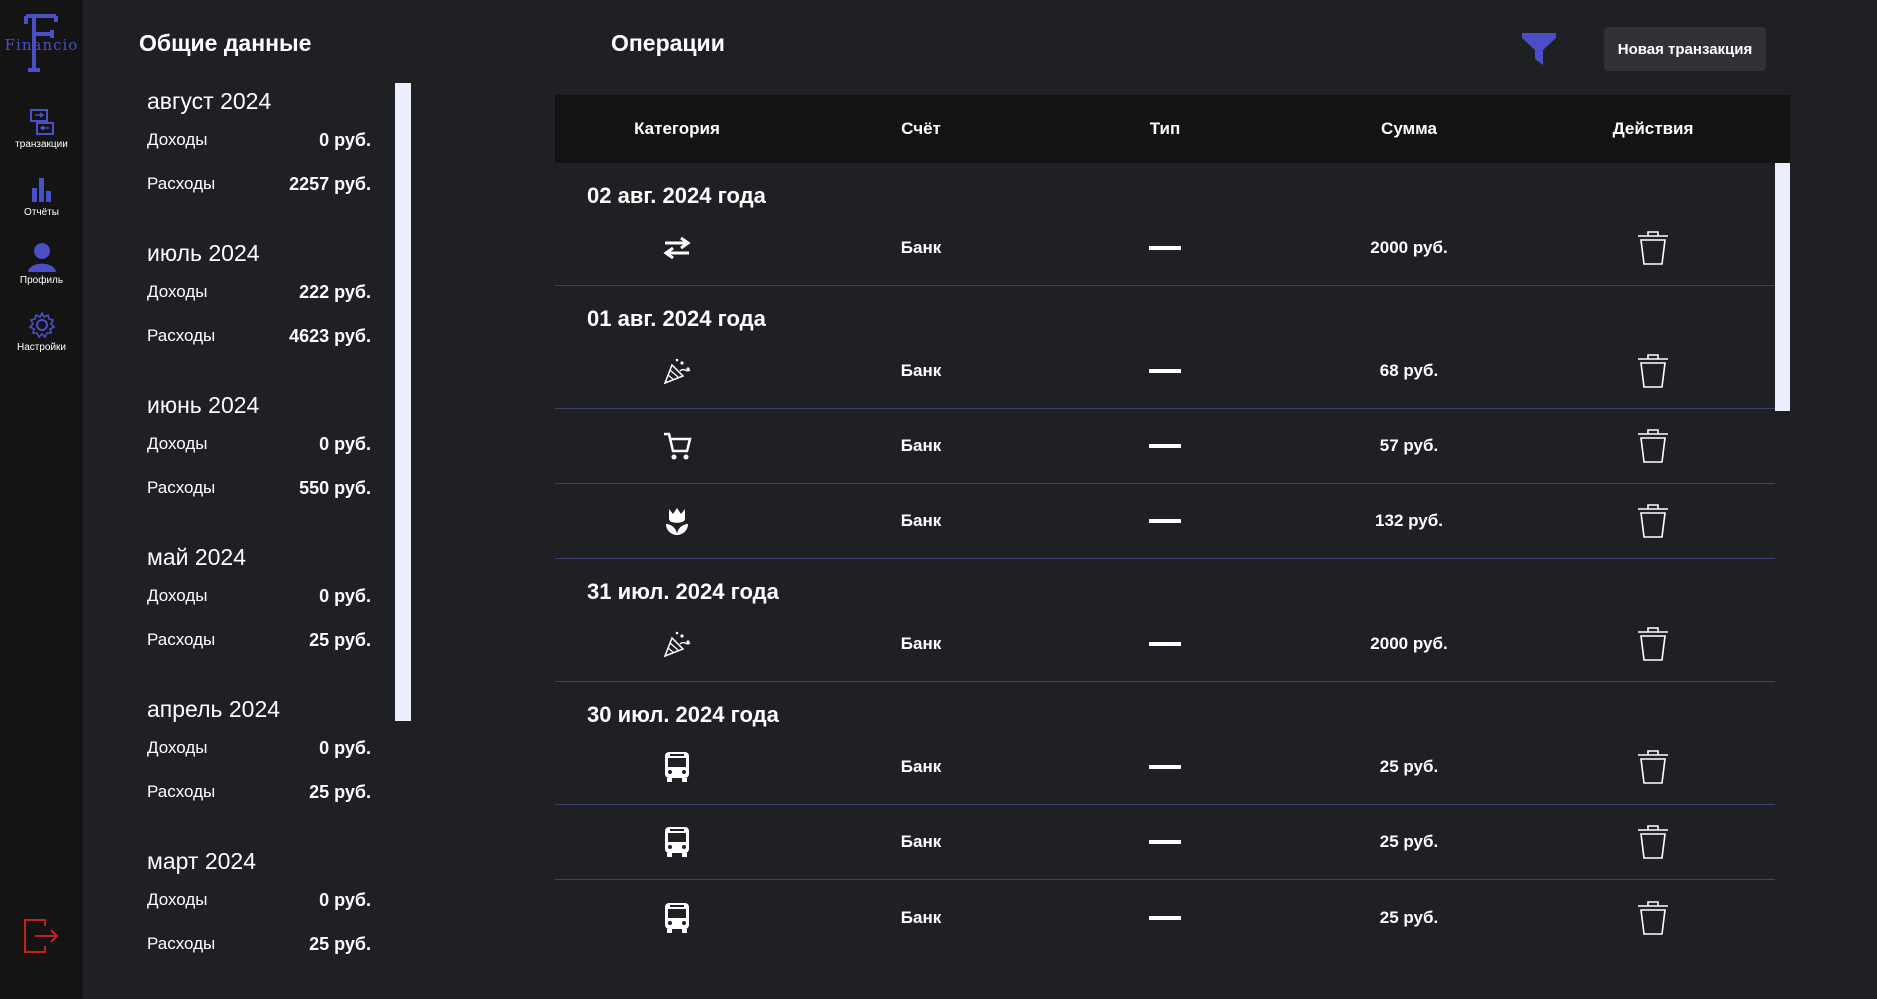 This screenshot has width=1877, height=999. Describe the element at coordinates (668, 43) in the screenshot. I see `operations-title: Операции` at that location.